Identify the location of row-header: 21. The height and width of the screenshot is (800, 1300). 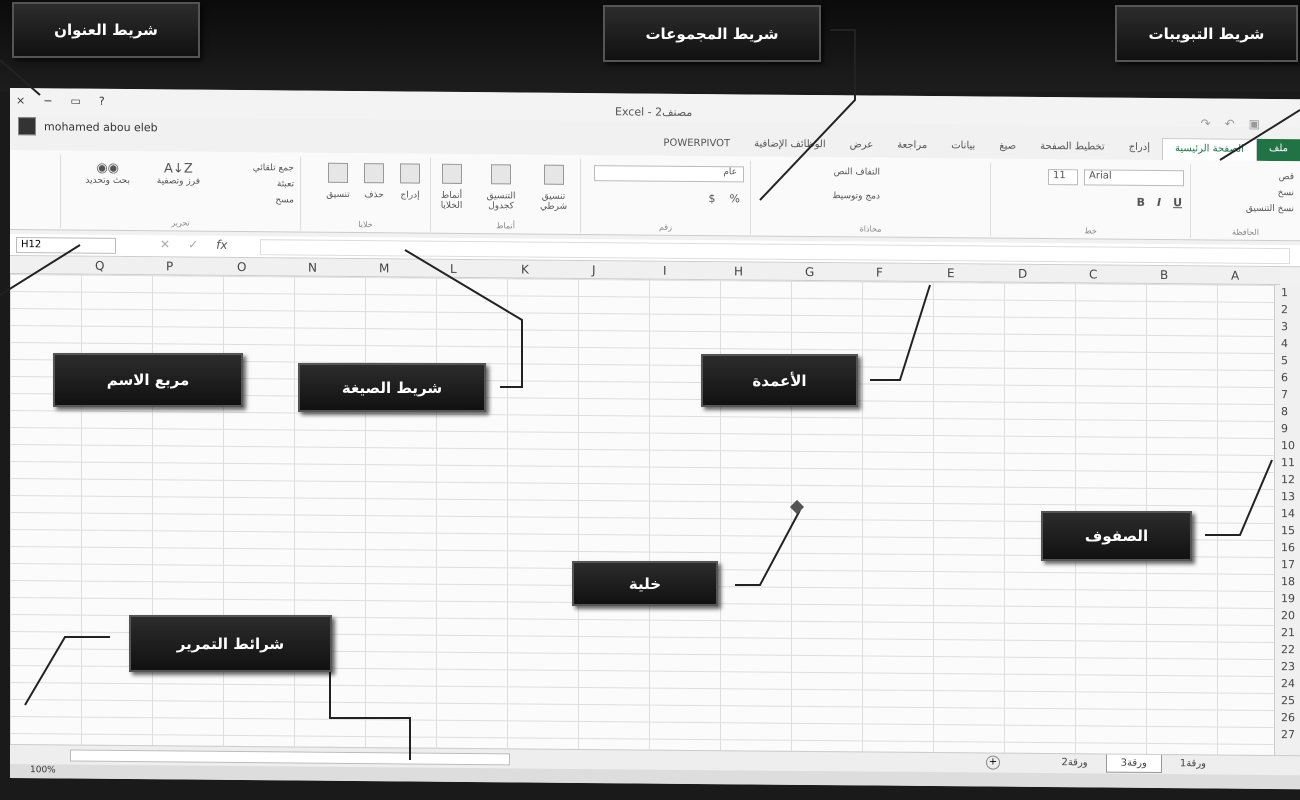
(1288, 632).